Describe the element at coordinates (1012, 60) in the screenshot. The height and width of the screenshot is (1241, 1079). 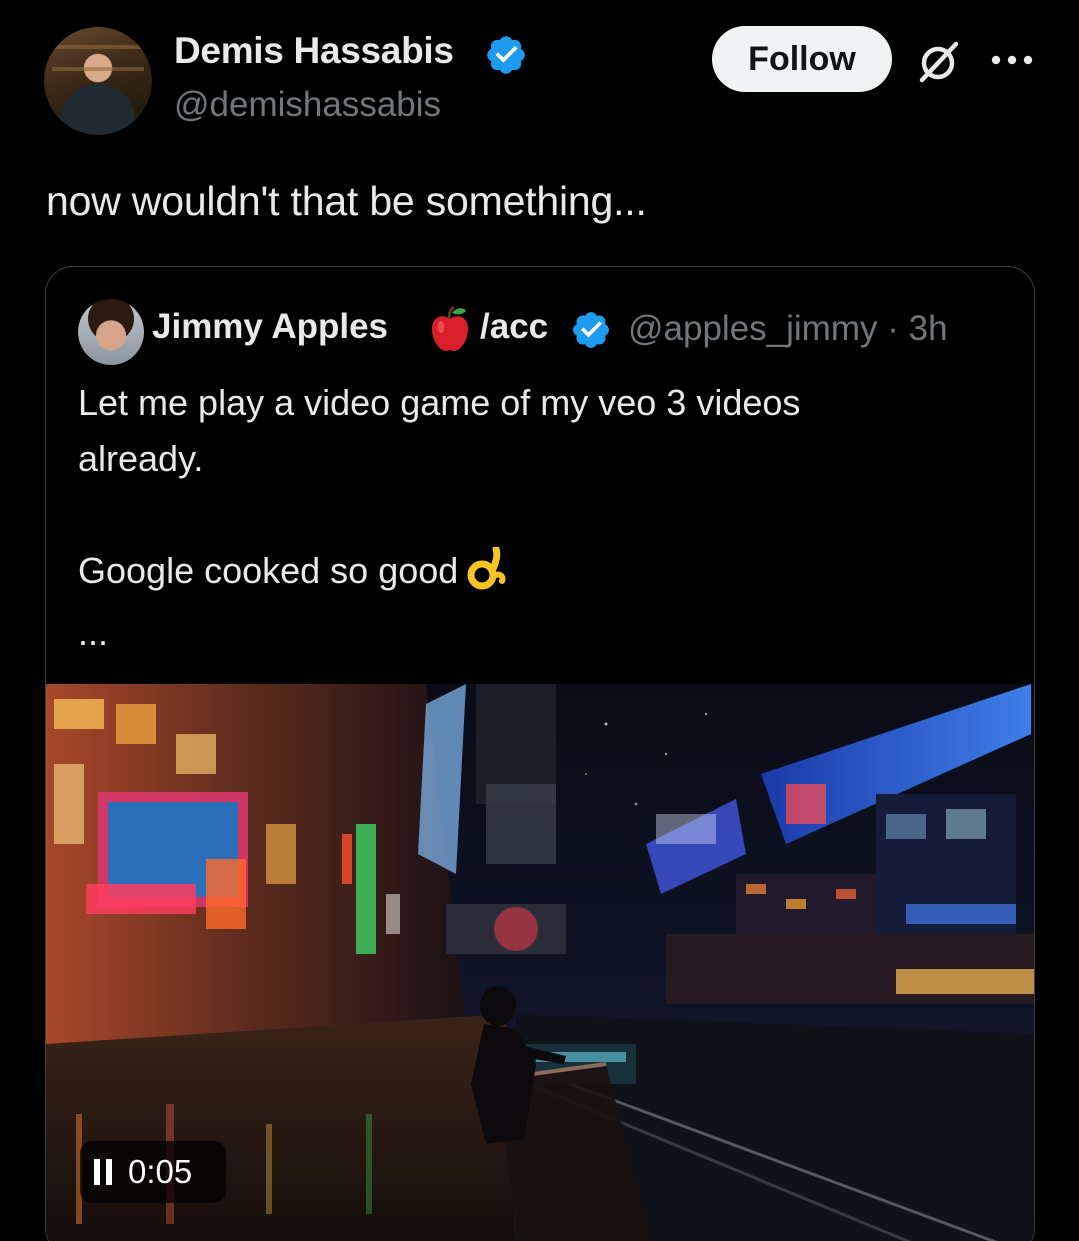
I see `more-icon` at that location.